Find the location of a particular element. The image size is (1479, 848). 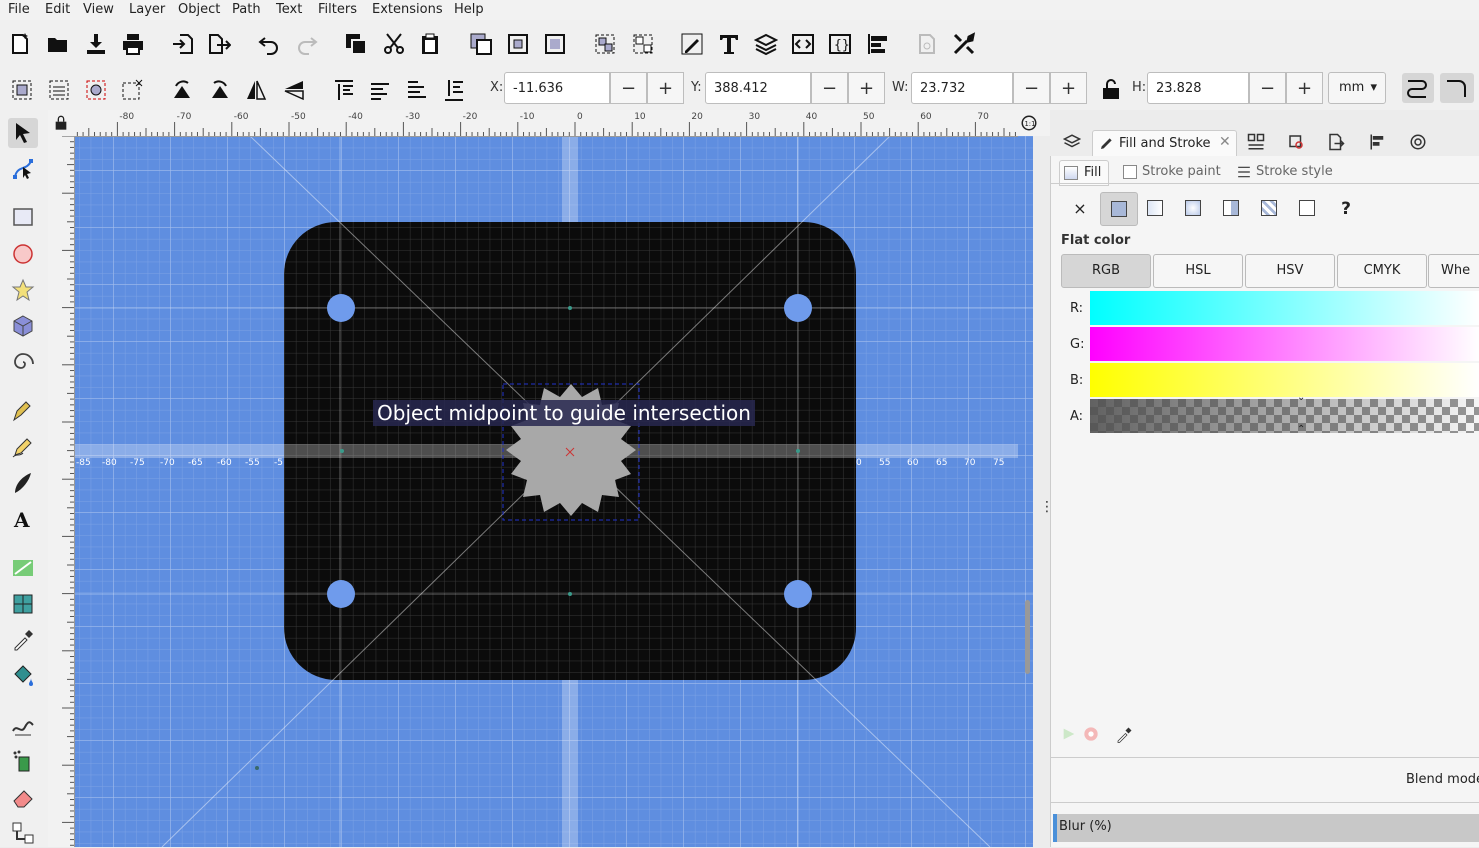

ellipse-tool-icon is located at coordinates (23, 254).